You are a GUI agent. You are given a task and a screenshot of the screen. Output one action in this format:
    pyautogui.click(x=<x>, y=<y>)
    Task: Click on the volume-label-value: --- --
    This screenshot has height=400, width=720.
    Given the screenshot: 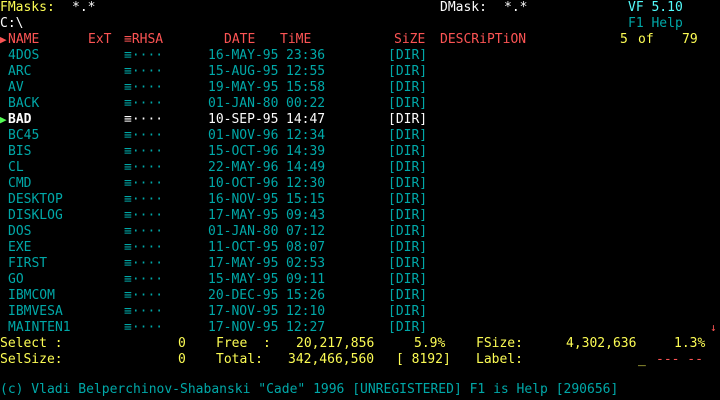 What is the action you would take?
    pyautogui.click(x=679, y=359)
    